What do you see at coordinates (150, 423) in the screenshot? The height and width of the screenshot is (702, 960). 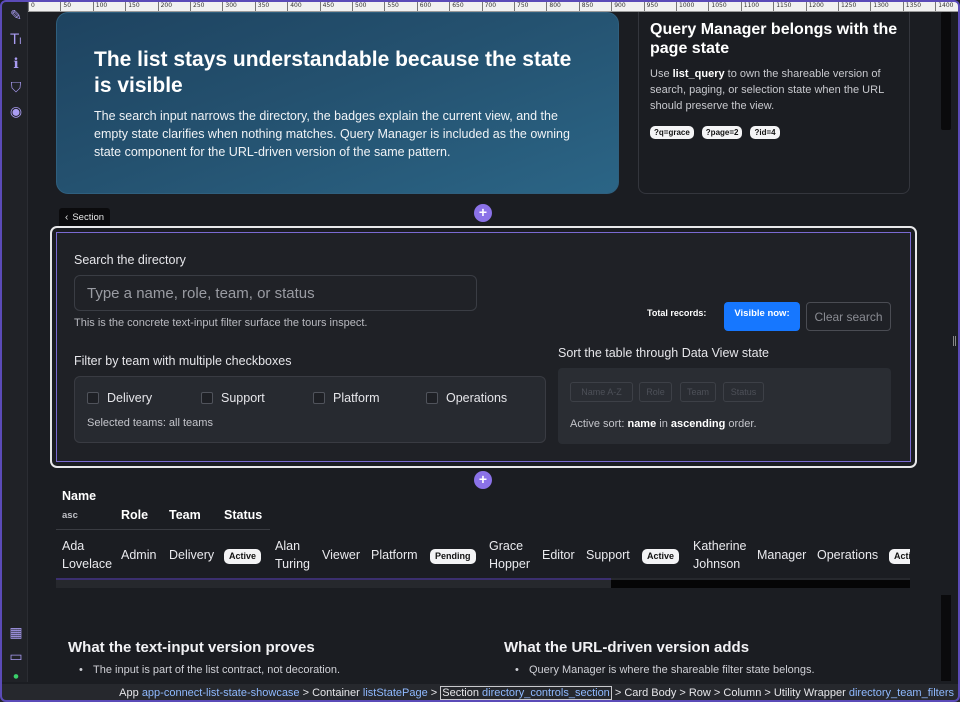 I see `selected-teams-text: Selected teams: all teams` at bounding box center [150, 423].